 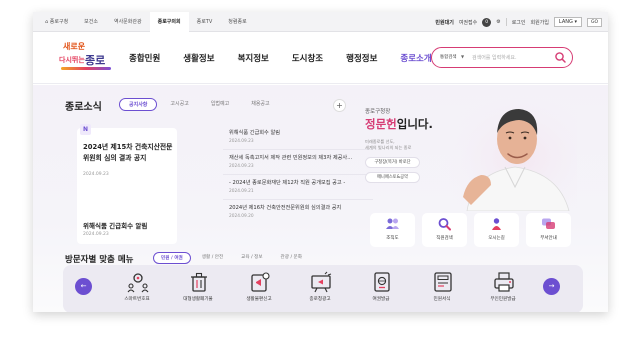 I want to click on list-item-date: 2024.09.21, so click(x=241, y=191).